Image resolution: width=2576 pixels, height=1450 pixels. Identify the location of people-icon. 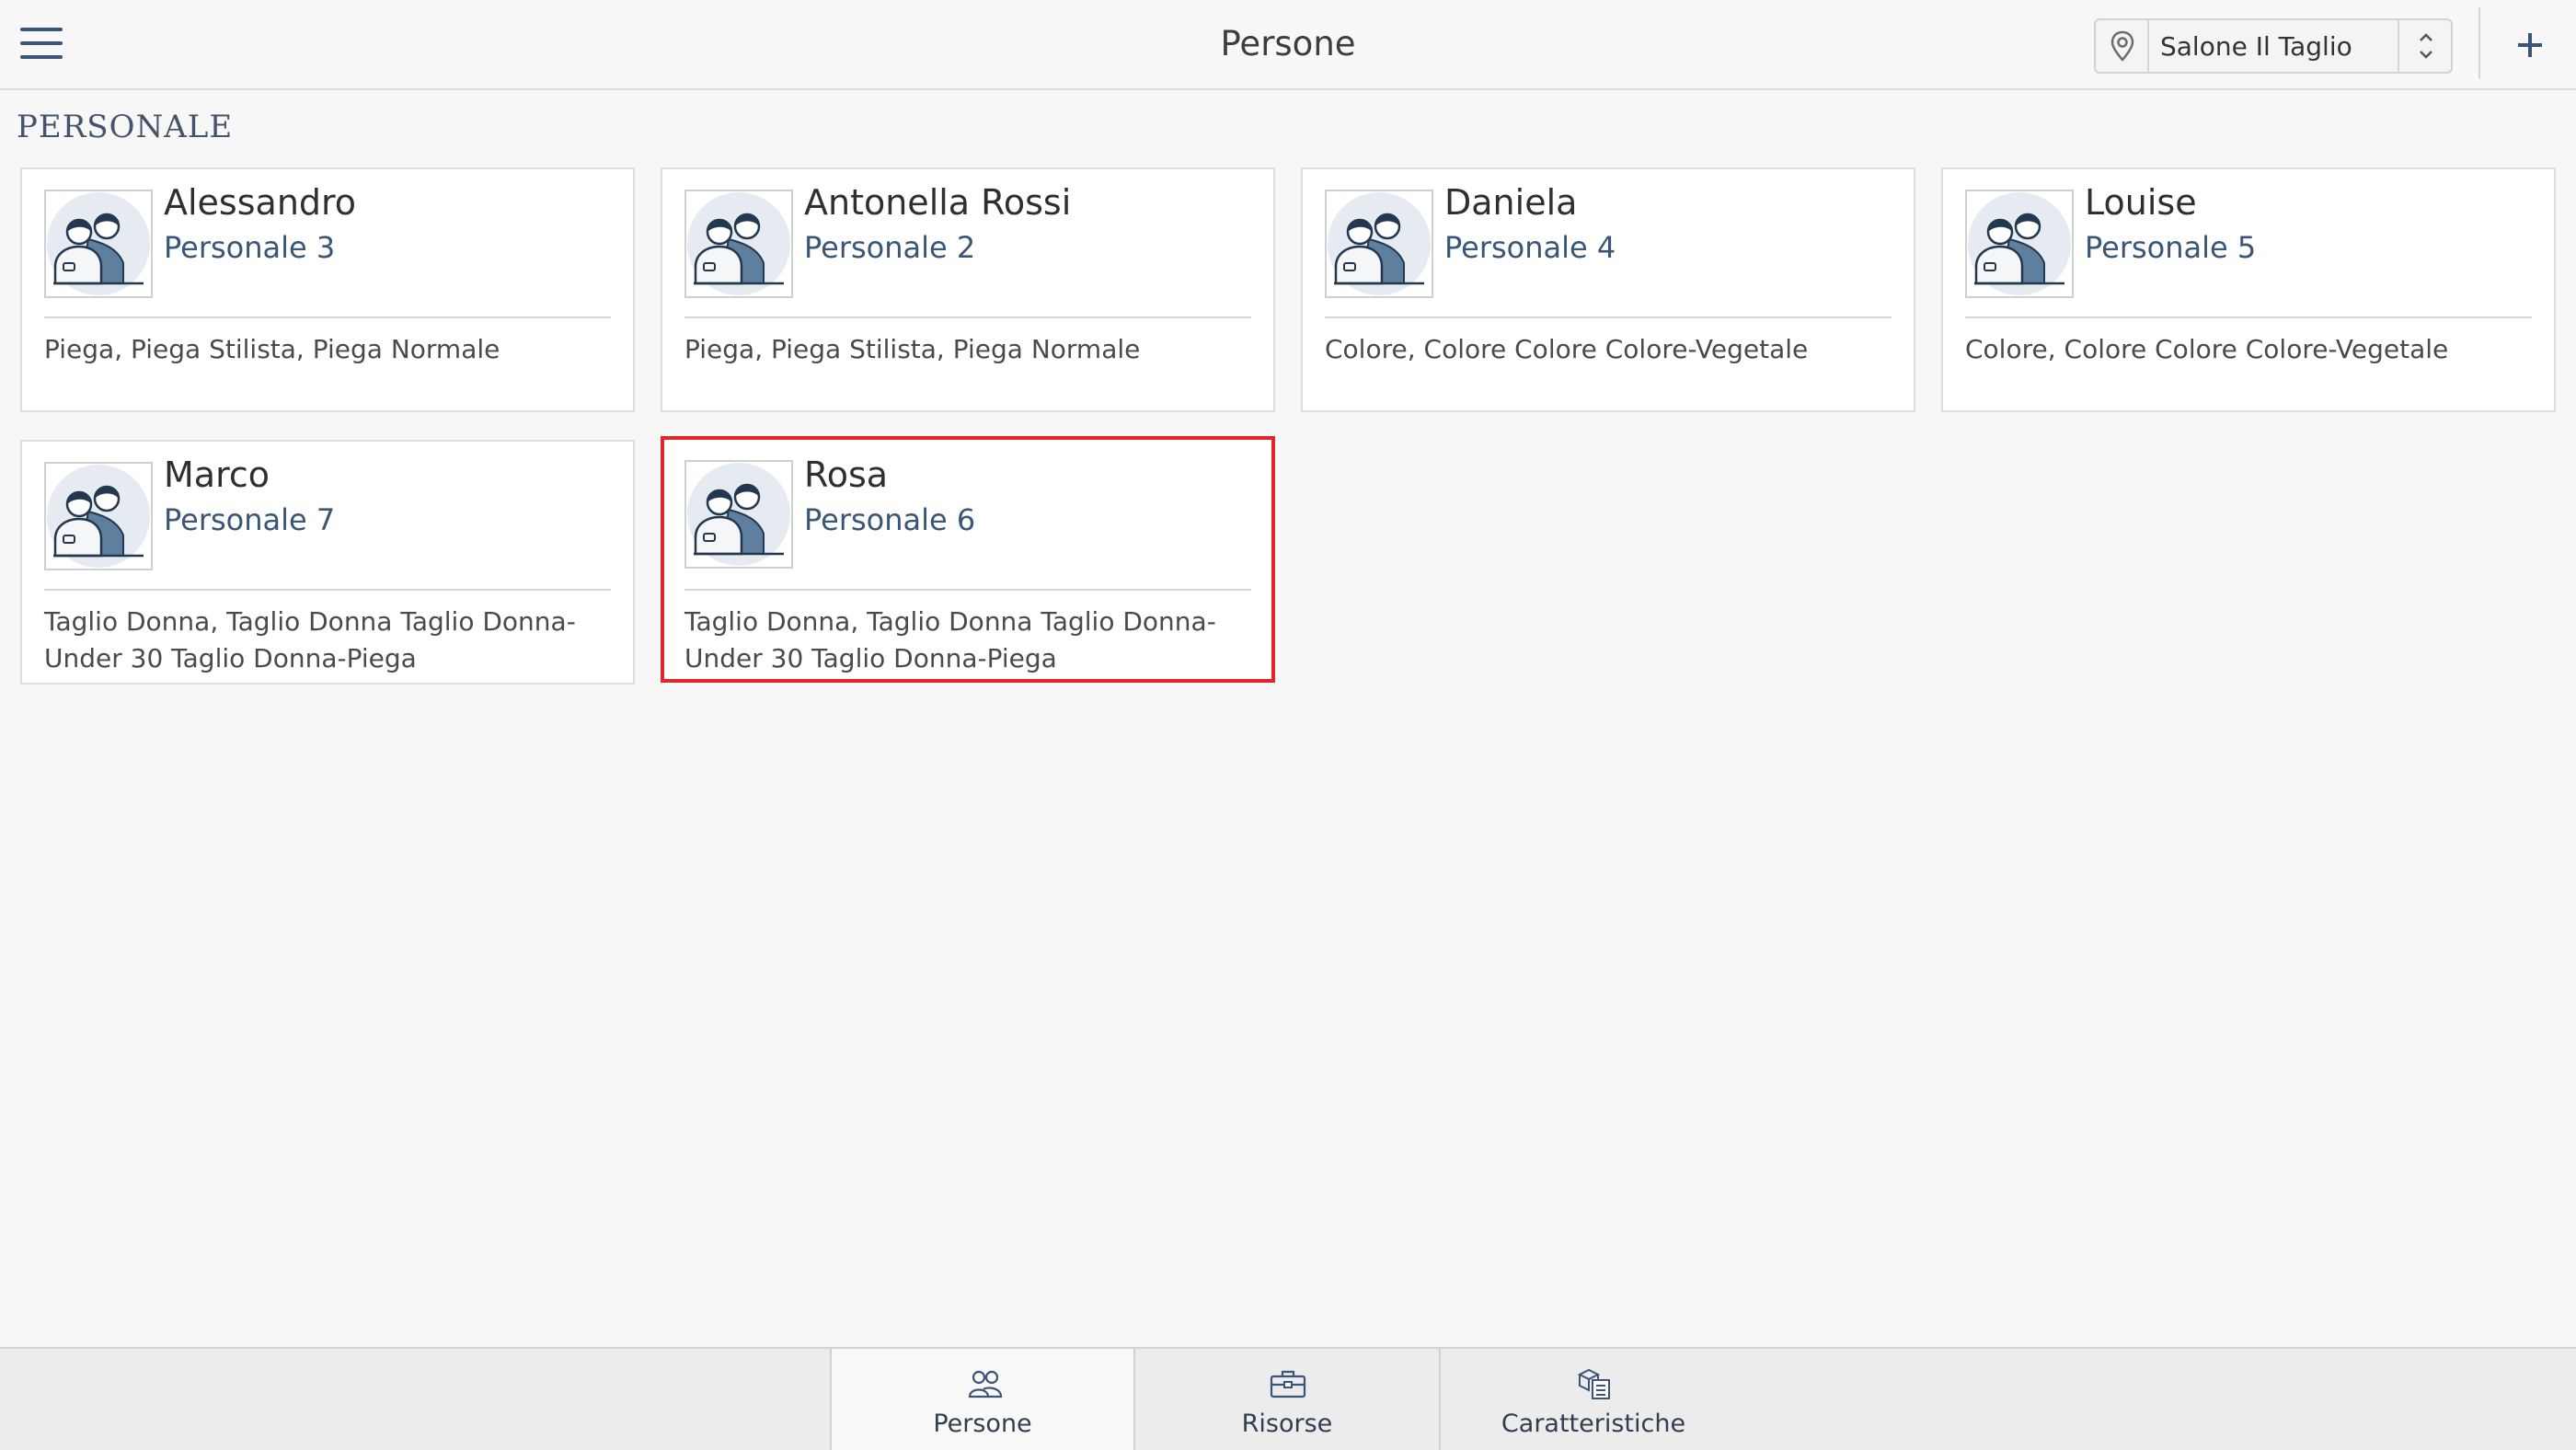
(985, 1383).